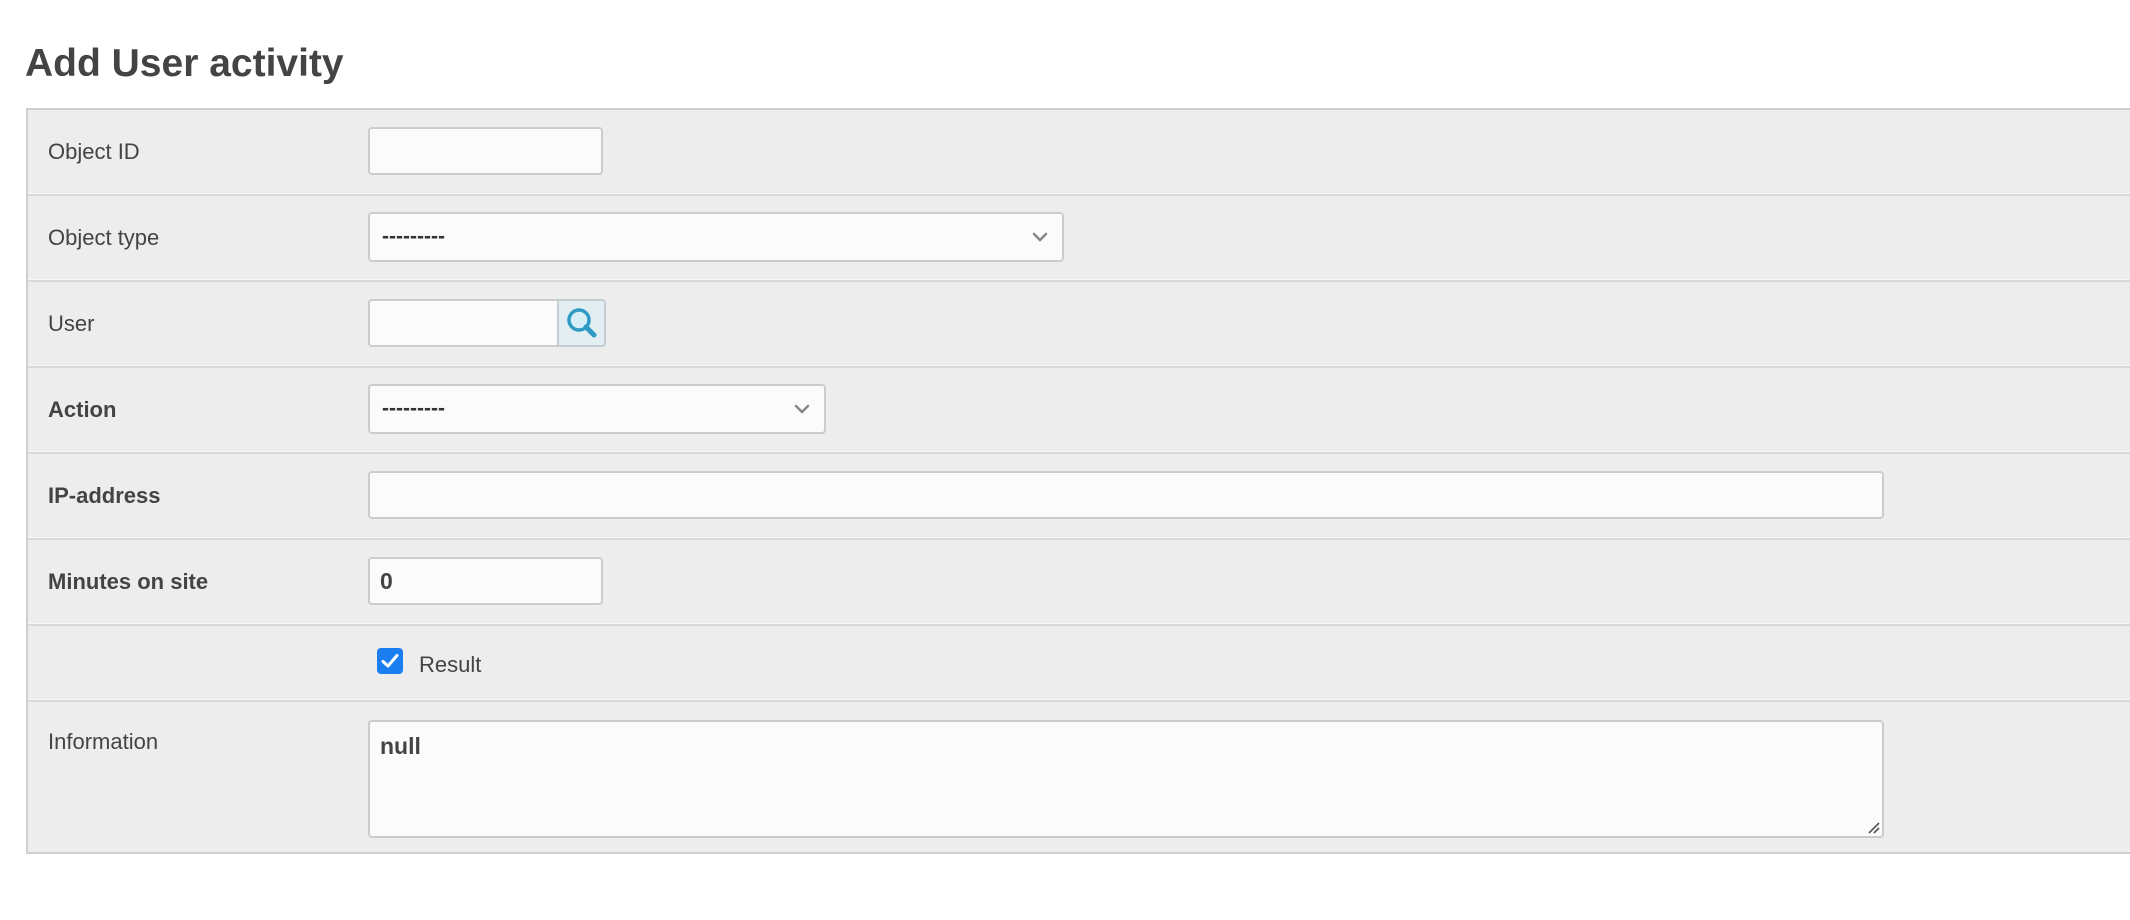 This screenshot has width=2130, height=920. What do you see at coordinates (1079, 153) in the screenshot?
I see `form-row-object-id: Object ID` at bounding box center [1079, 153].